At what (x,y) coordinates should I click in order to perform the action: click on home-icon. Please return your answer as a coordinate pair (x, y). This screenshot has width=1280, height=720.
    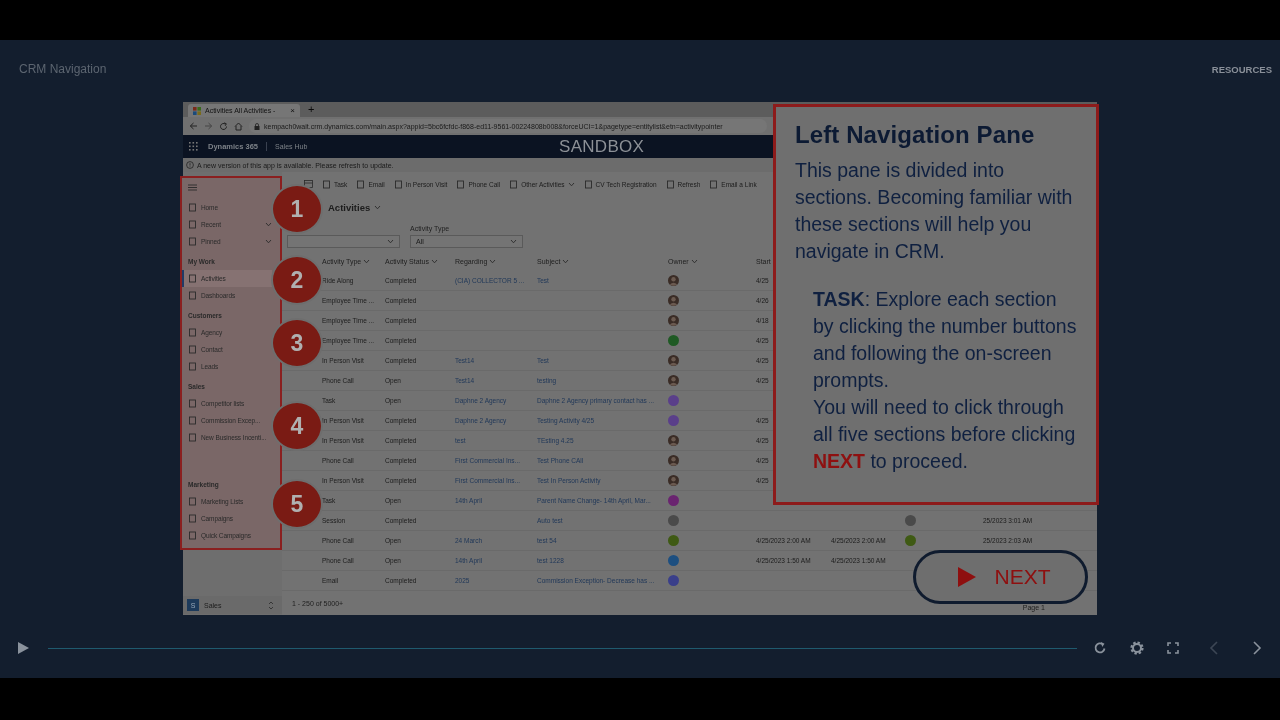
    Looking at the image, I should click on (238, 126).